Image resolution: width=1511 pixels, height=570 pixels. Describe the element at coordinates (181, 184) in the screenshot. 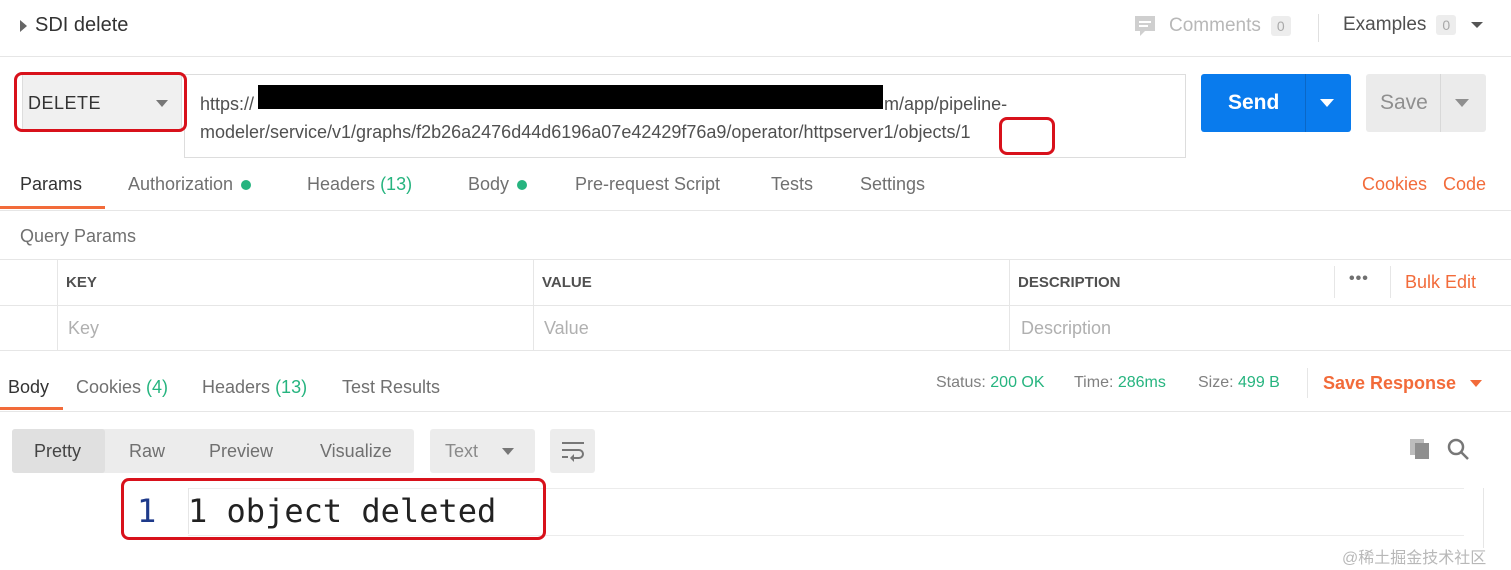

I see `tab-authorization-label: Authorization` at that location.